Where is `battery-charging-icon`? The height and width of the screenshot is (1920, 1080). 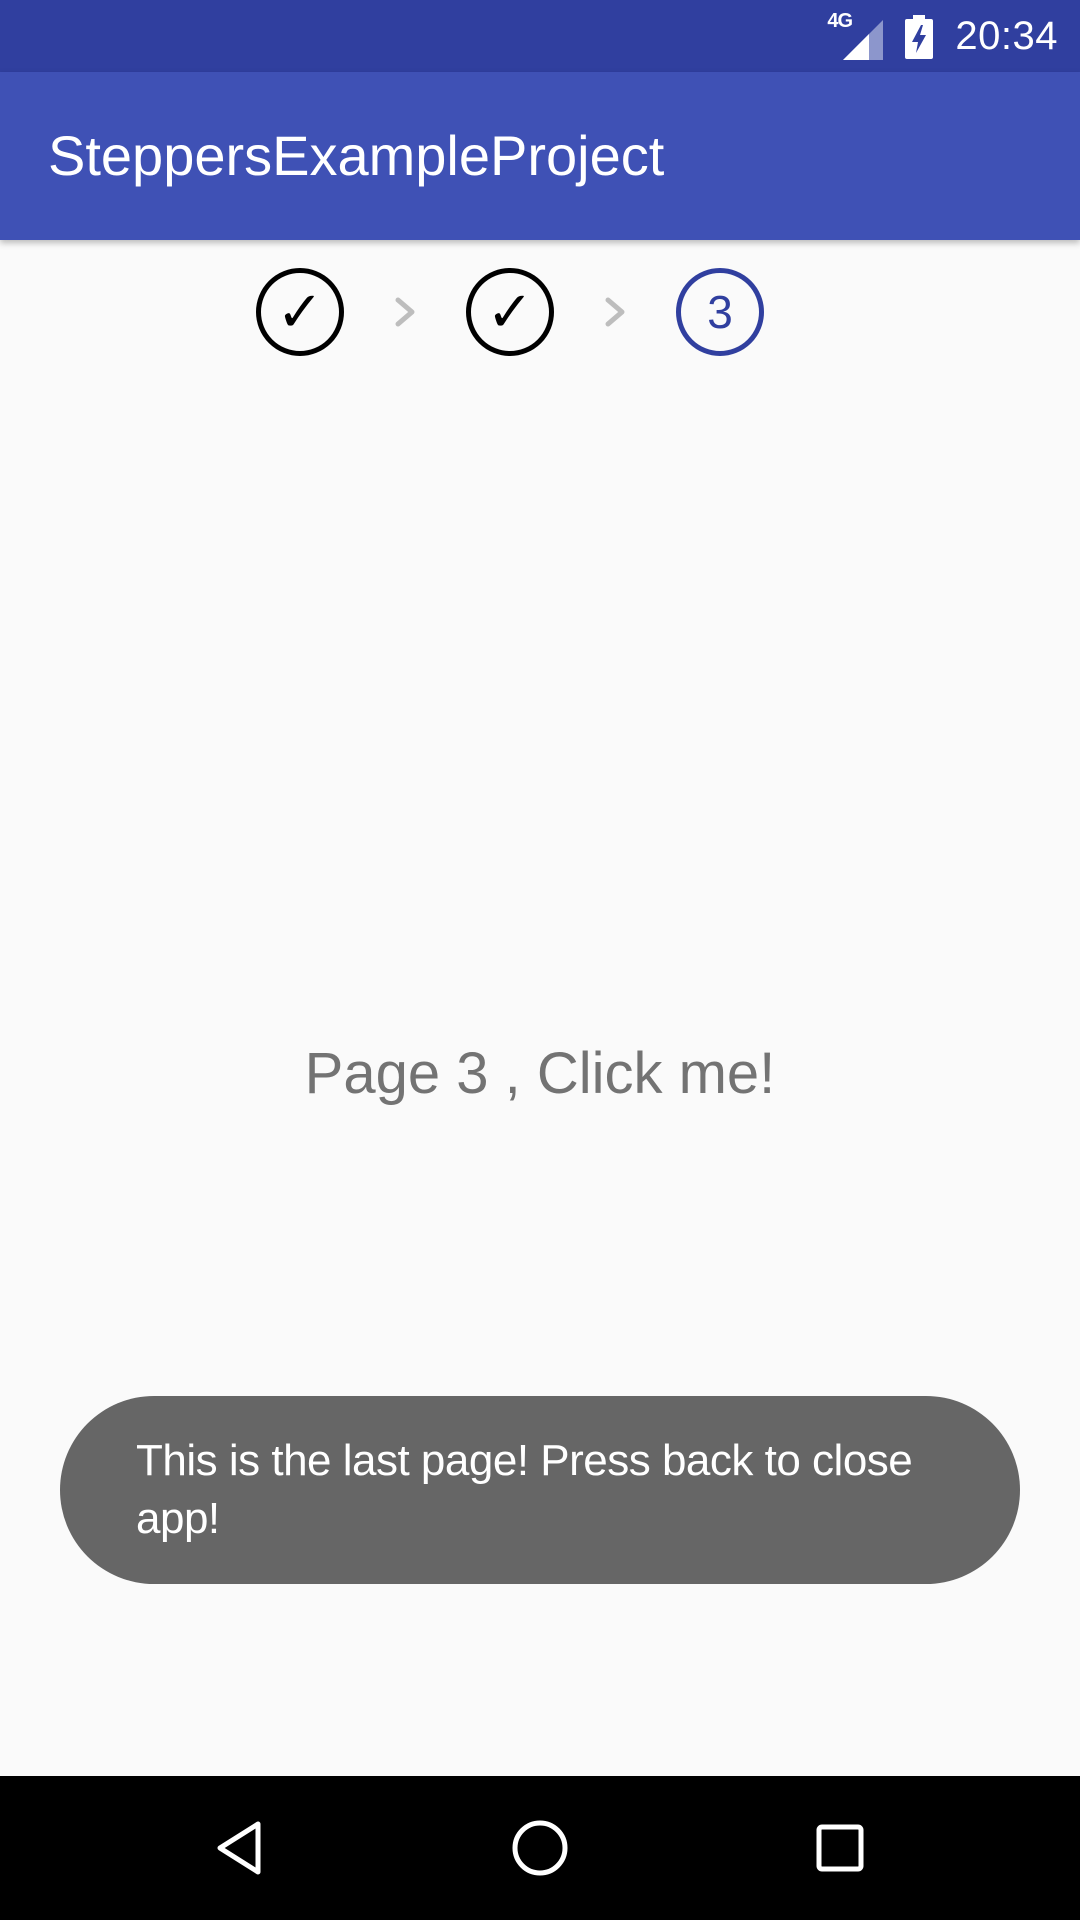
battery-charging-icon is located at coordinates (919, 37).